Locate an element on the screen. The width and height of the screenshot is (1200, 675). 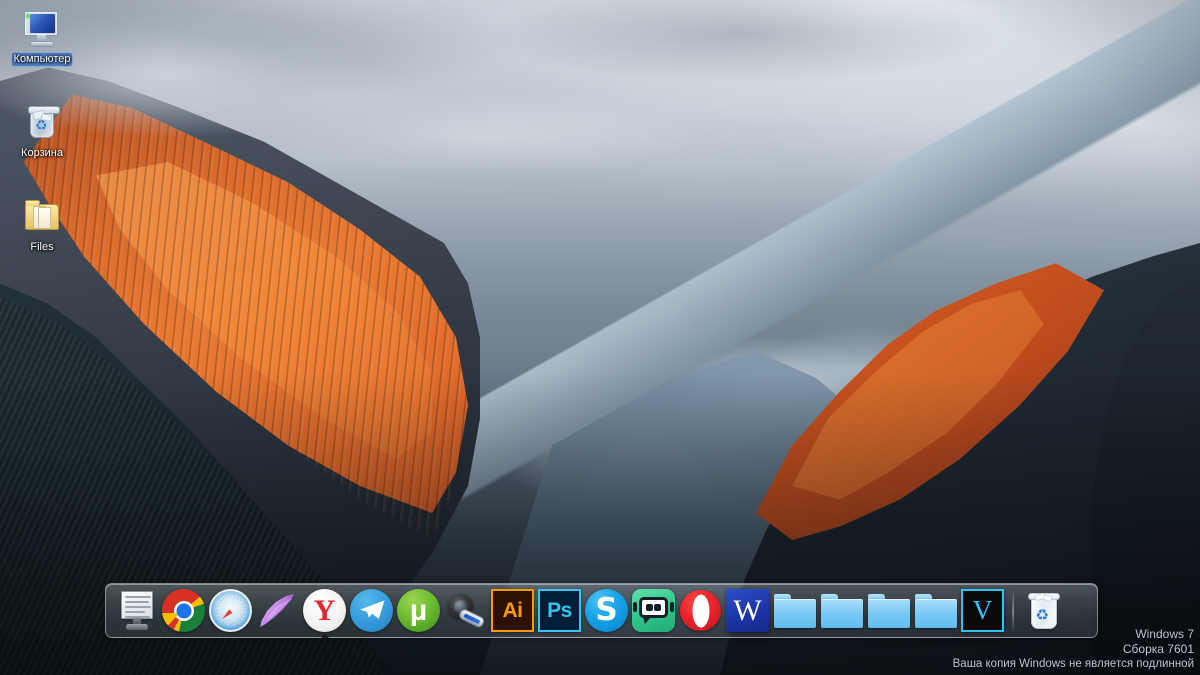
dock: Y µ Ai Ps S W V ♻ is located at coordinates (601, 610).